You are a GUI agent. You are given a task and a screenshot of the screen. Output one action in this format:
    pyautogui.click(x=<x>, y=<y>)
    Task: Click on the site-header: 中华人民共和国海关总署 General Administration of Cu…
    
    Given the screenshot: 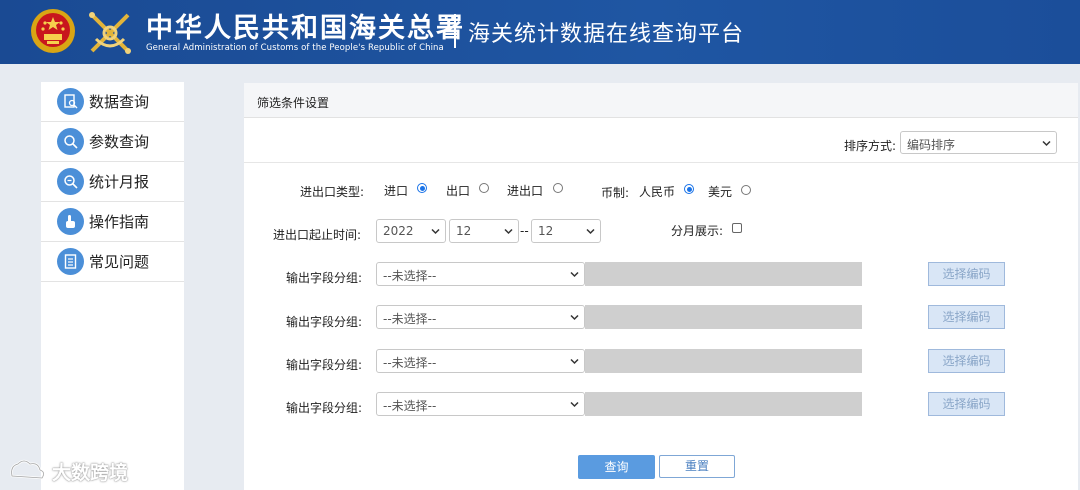 What is the action you would take?
    pyautogui.click(x=540, y=32)
    